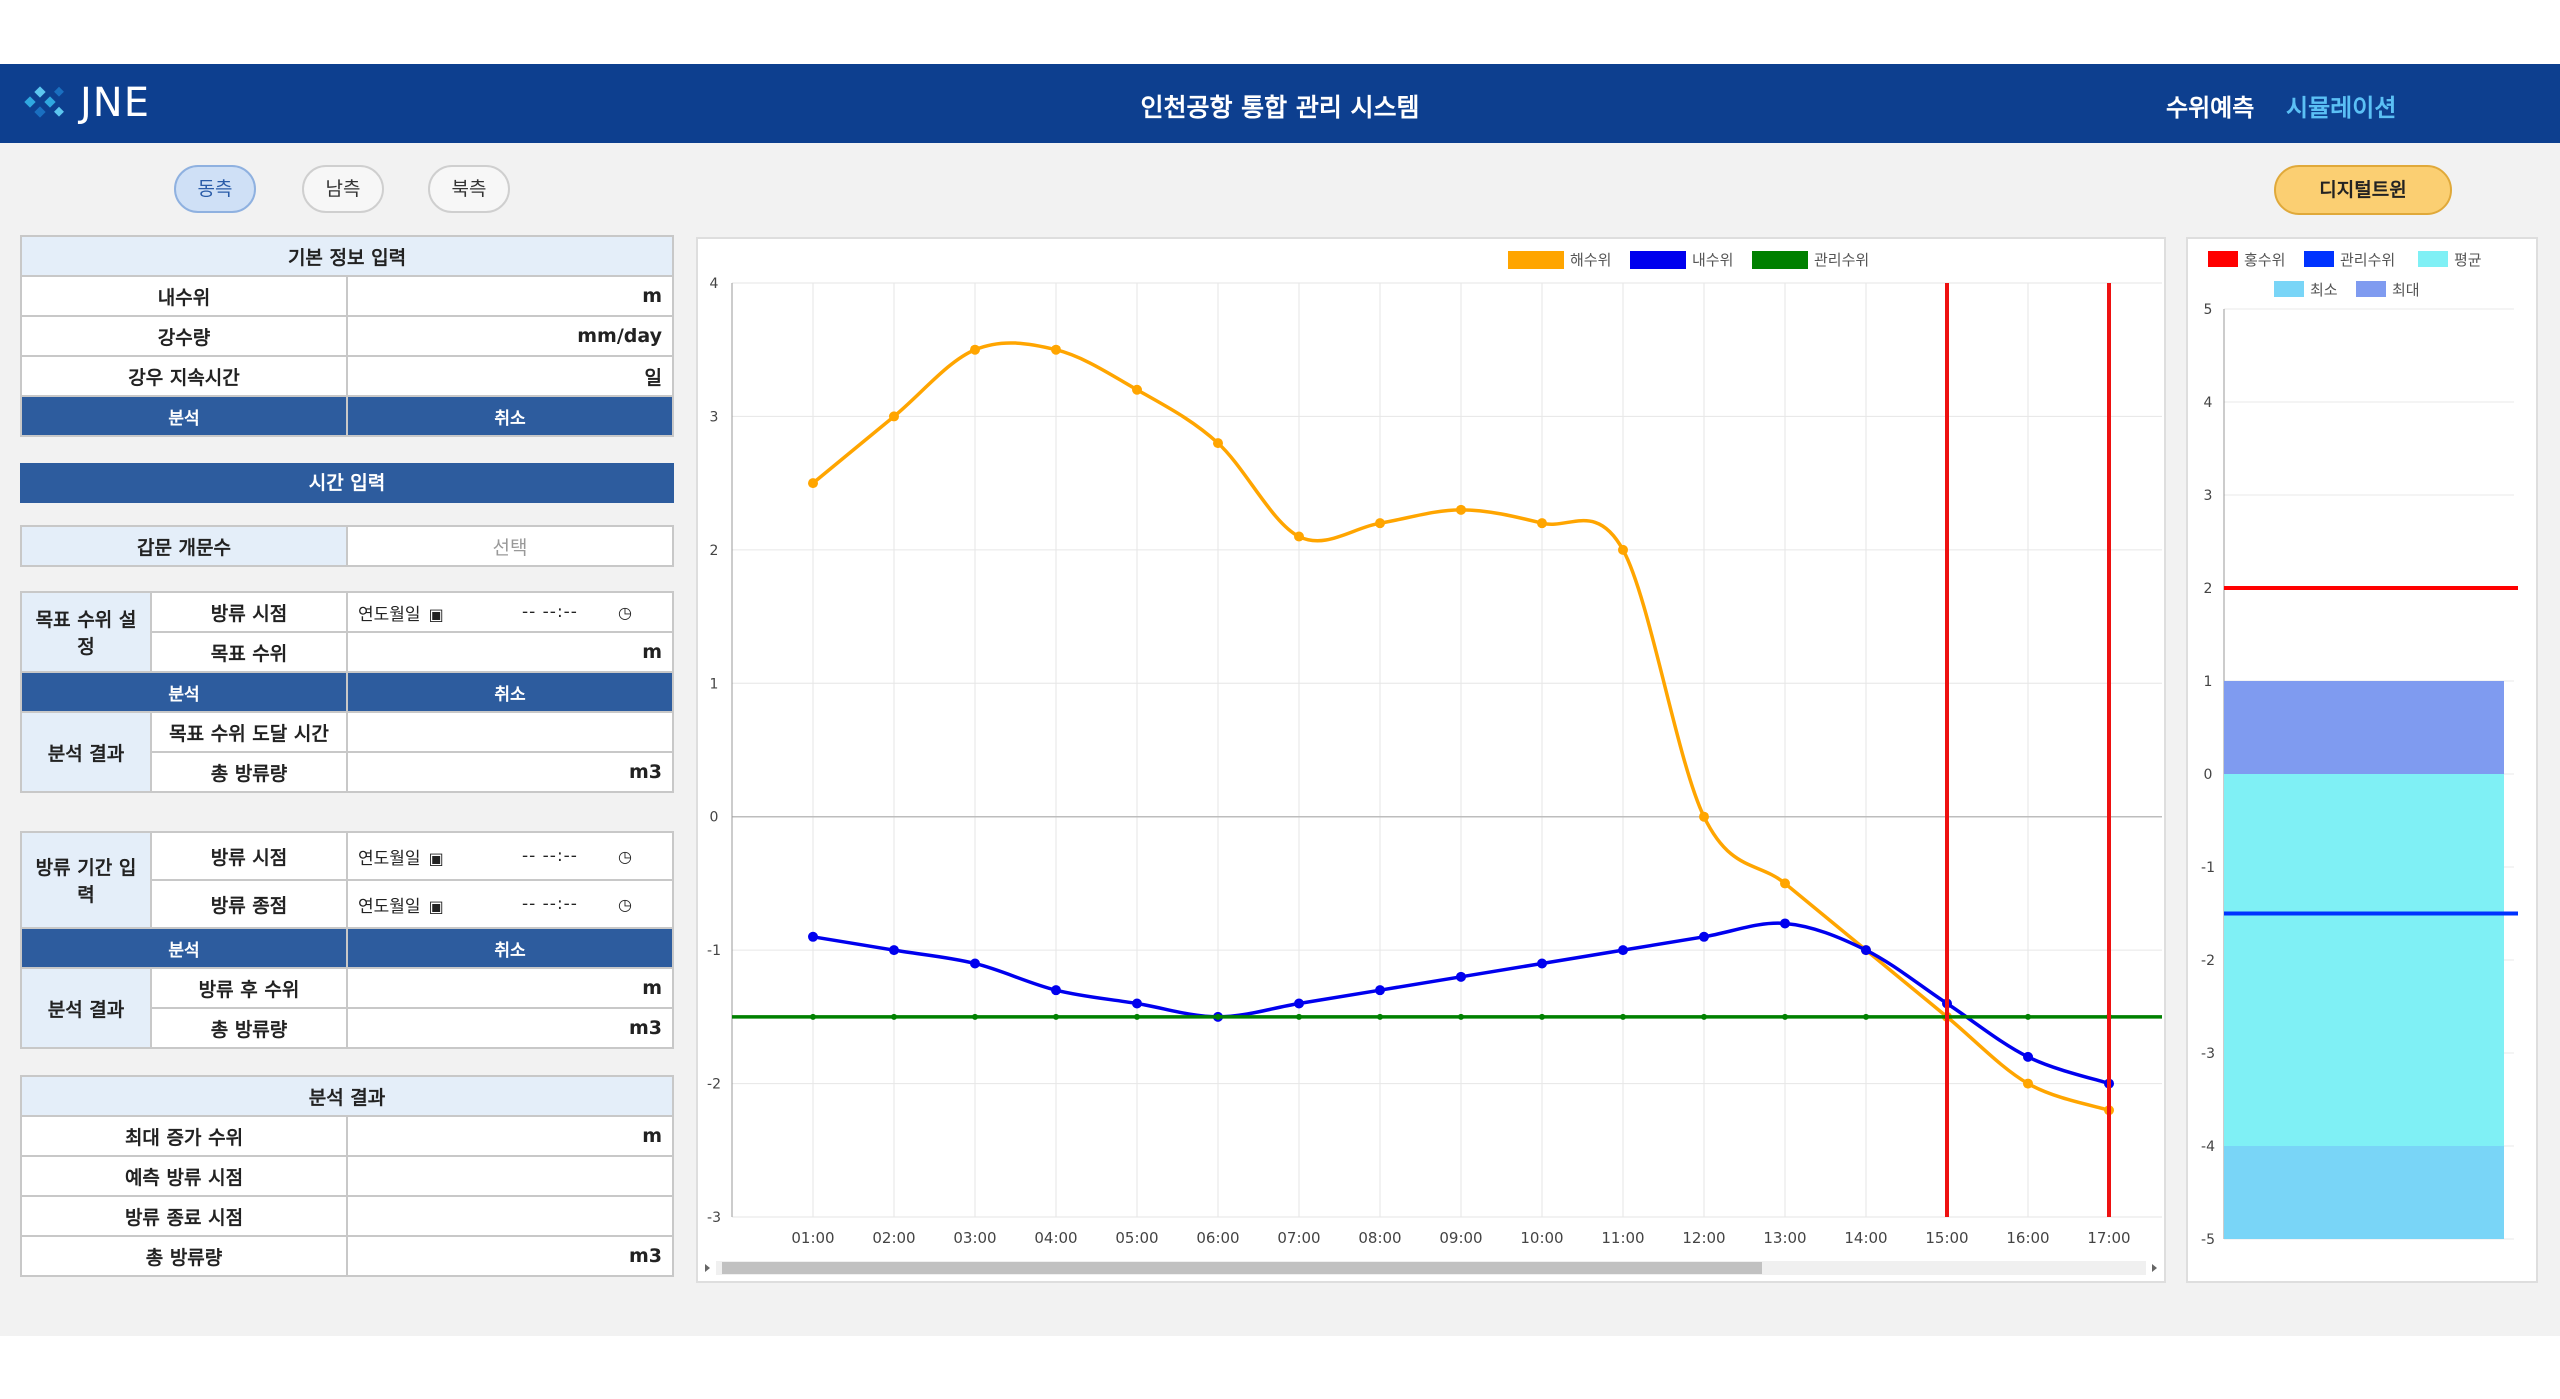  What do you see at coordinates (1055, 1238) in the screenshot?
I see `x-tick-label: 04:00` at bounding box center [1055, 1238].